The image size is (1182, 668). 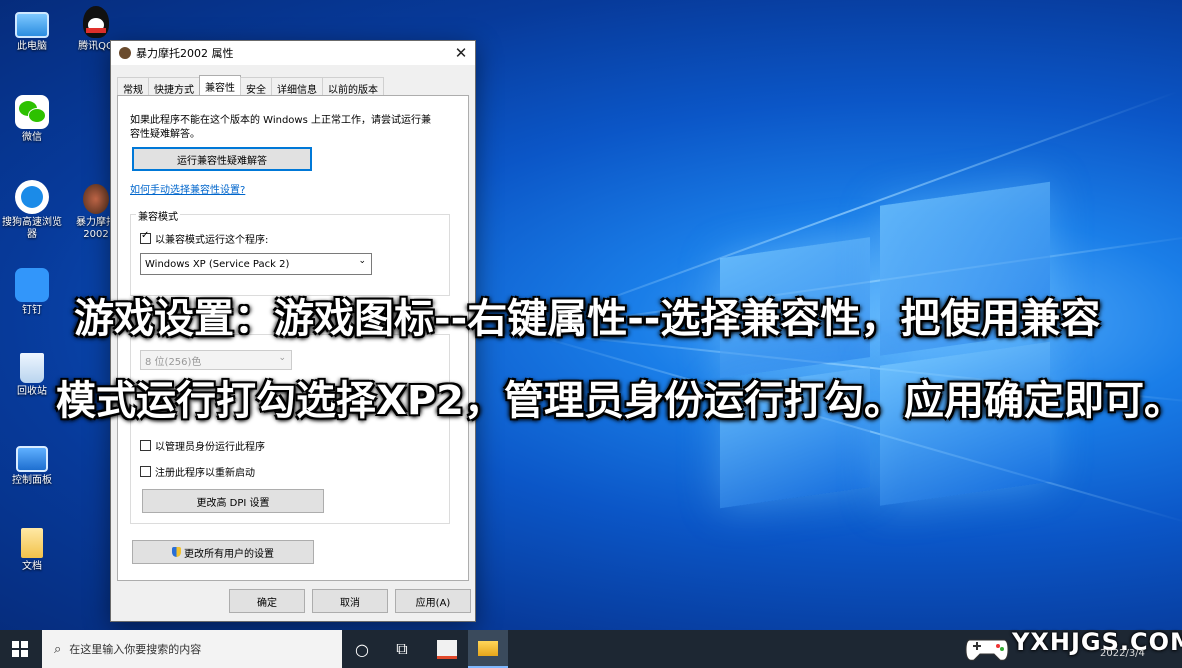 What do you see at coordinates (205, 473) in the screenshot?
I see `register-restart-label: 注册此程序以重新启动` at bounding box center [205, 473].